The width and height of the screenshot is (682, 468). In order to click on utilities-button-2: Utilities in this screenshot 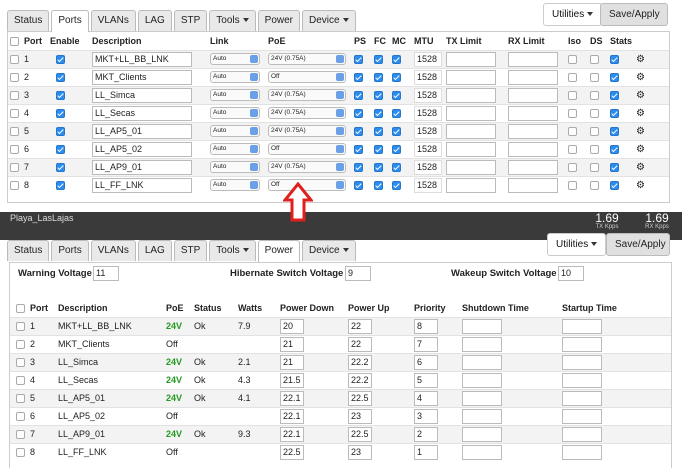, I will do `click(577, 244)`.